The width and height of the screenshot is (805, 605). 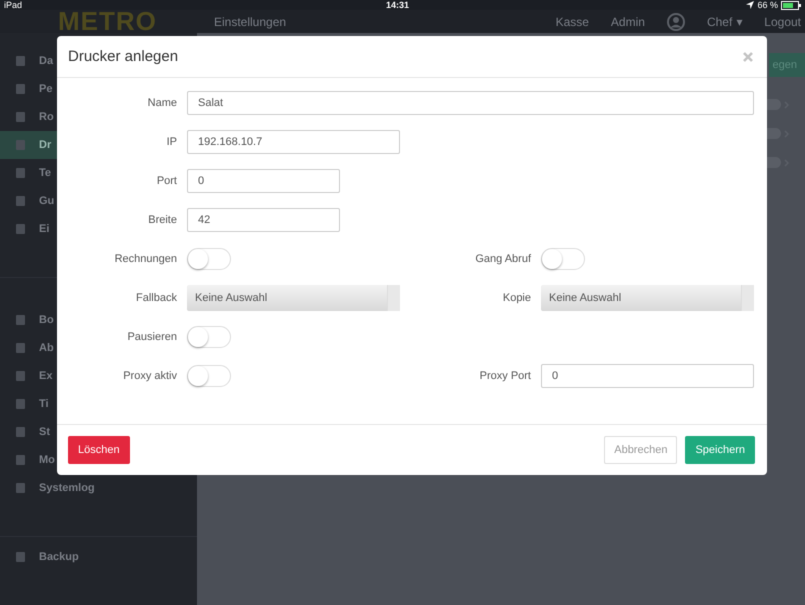 What do you see at coordinates (250, 22) in the screenshot?
I see `page-title: Einstellungen` at bounding box center [250, 22].